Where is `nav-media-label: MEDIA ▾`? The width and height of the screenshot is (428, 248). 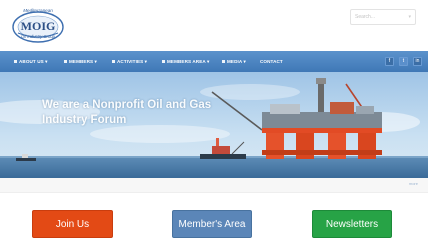 nav-media-label: MEDIA ▾ is located at coordinates (236, 61).